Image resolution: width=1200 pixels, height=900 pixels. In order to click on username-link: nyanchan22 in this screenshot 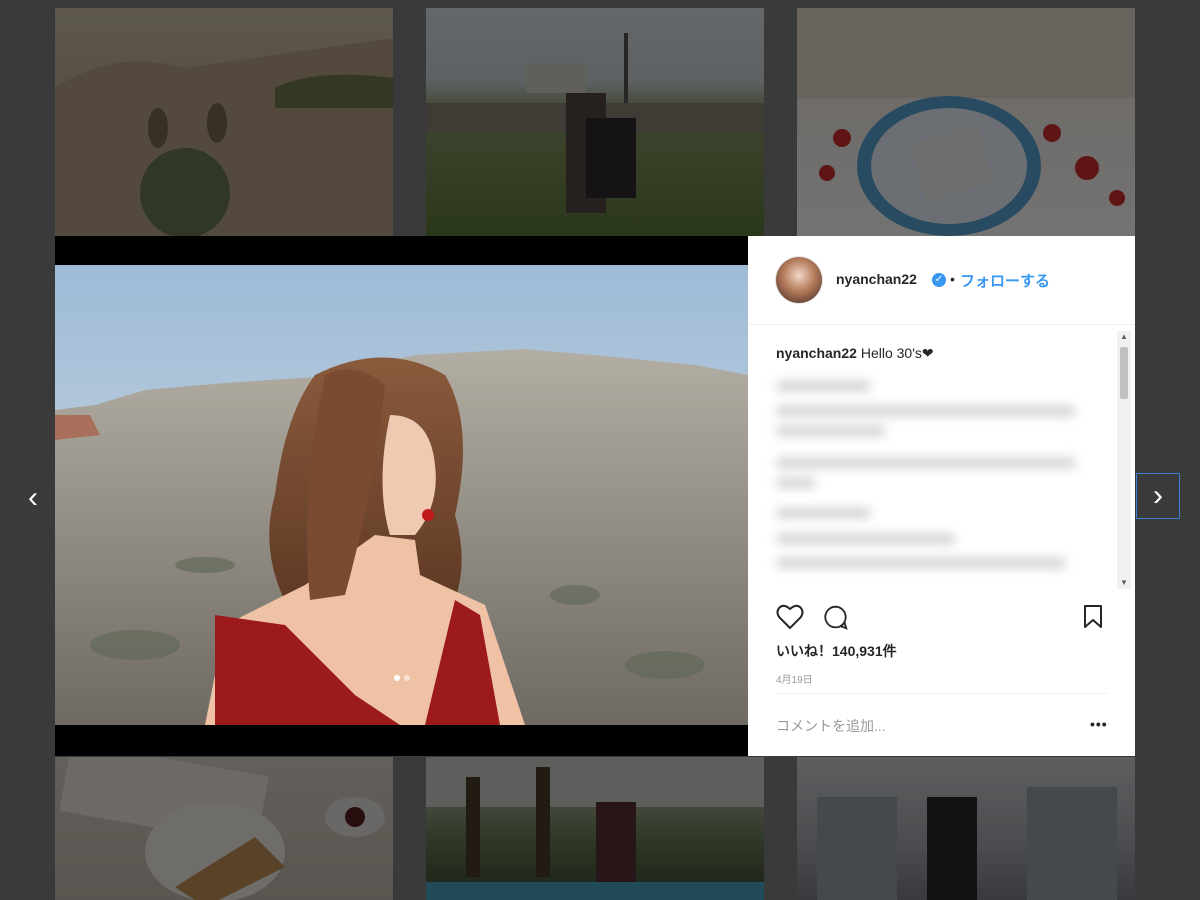, I will do `click(876, 279)`.